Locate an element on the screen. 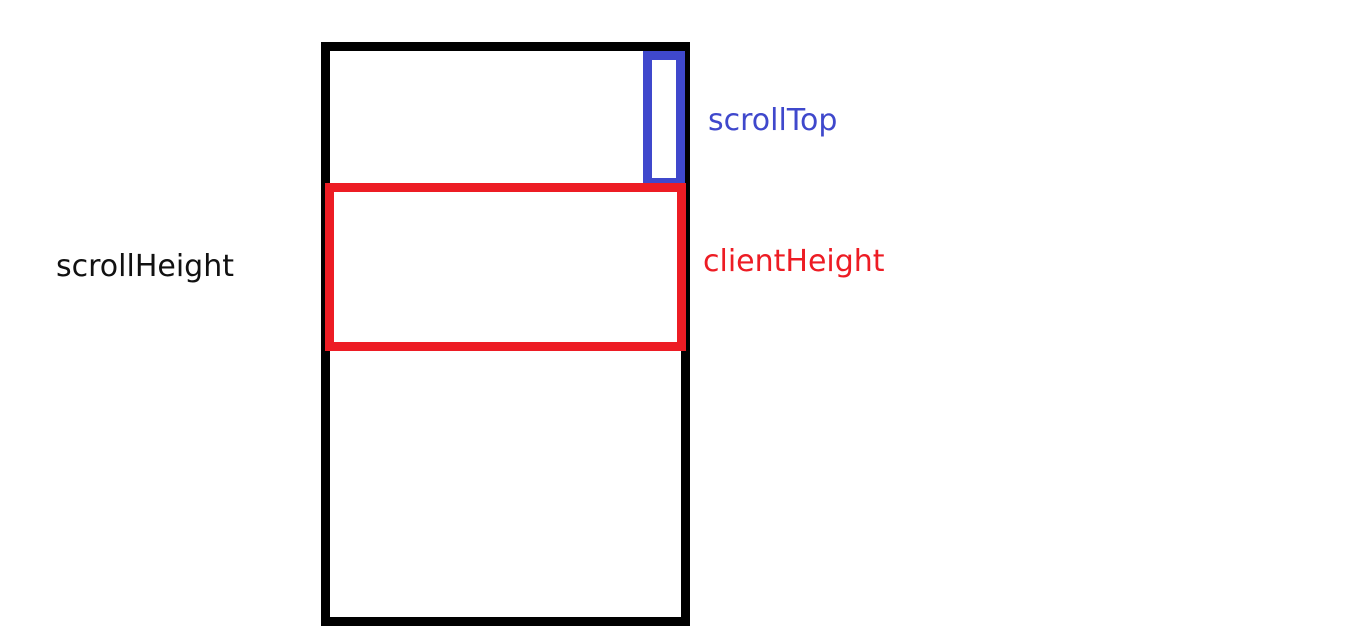 The width and height of the screenshot is (1350, 641). client-height-box is located at coordinates (505, 267).